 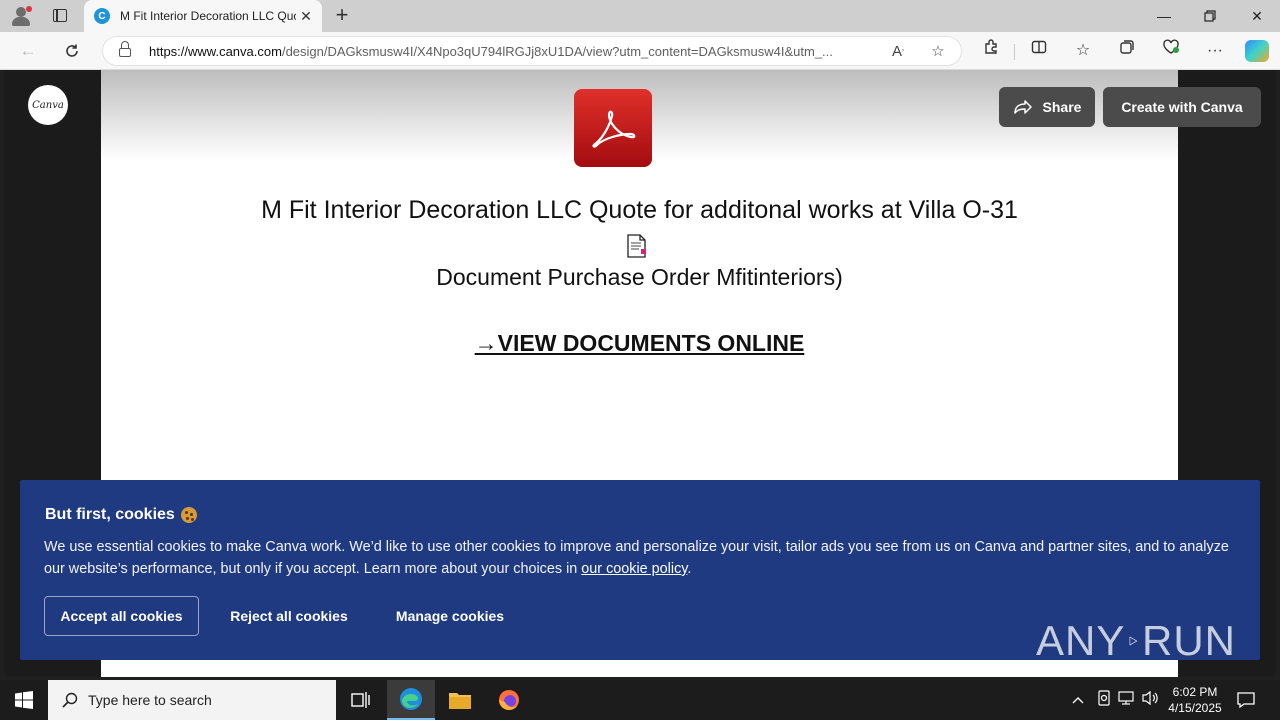 What do you see at coordinates (898, 52) in the screenshot?
I see `read-aloud-icon: Aʼ` at bounding box center [898, 52].